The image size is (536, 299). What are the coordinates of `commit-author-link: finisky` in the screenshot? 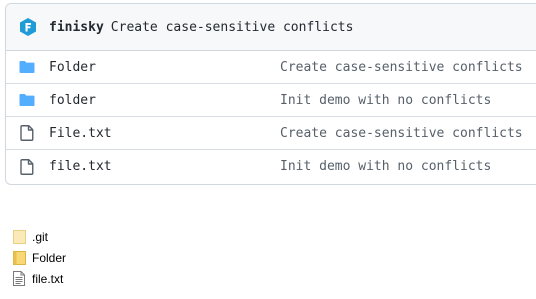 It's located at (76, 27).